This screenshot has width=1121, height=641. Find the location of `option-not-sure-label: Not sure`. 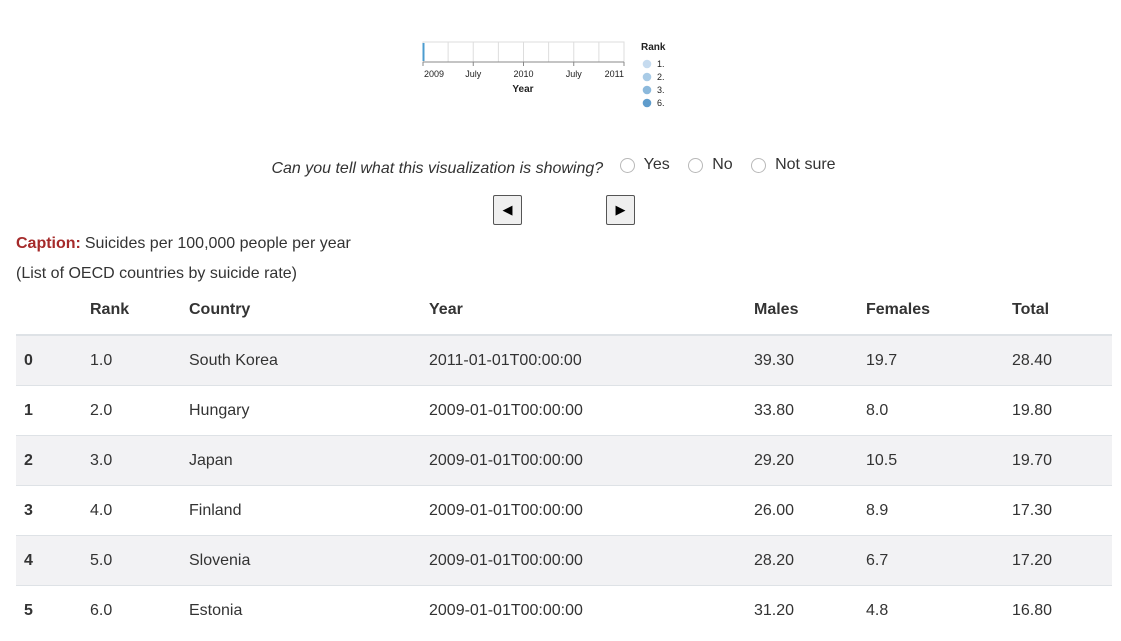

option-not-sure-label: Not sure is located at coordinates (805, 164).